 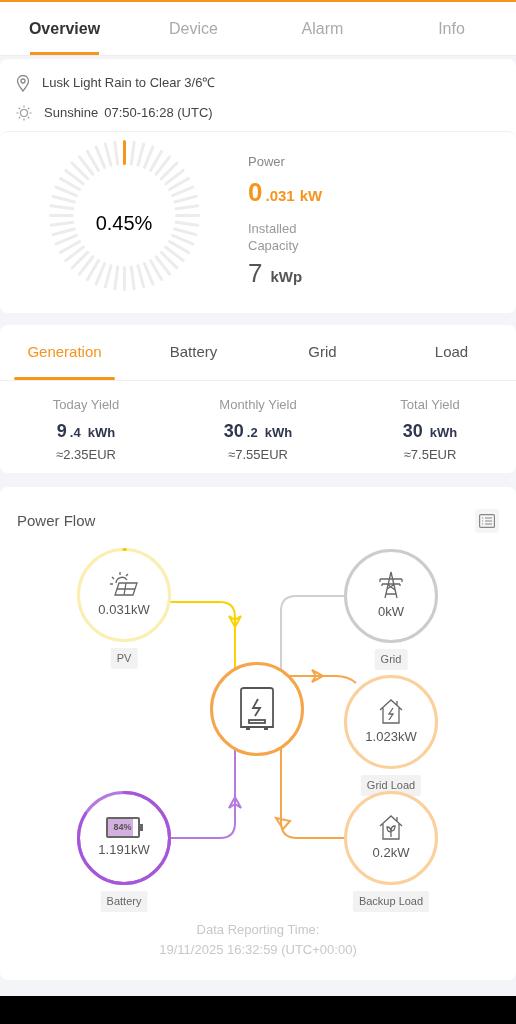 I want to click on yield-label: Today Yield, so click(x=86, y=405).